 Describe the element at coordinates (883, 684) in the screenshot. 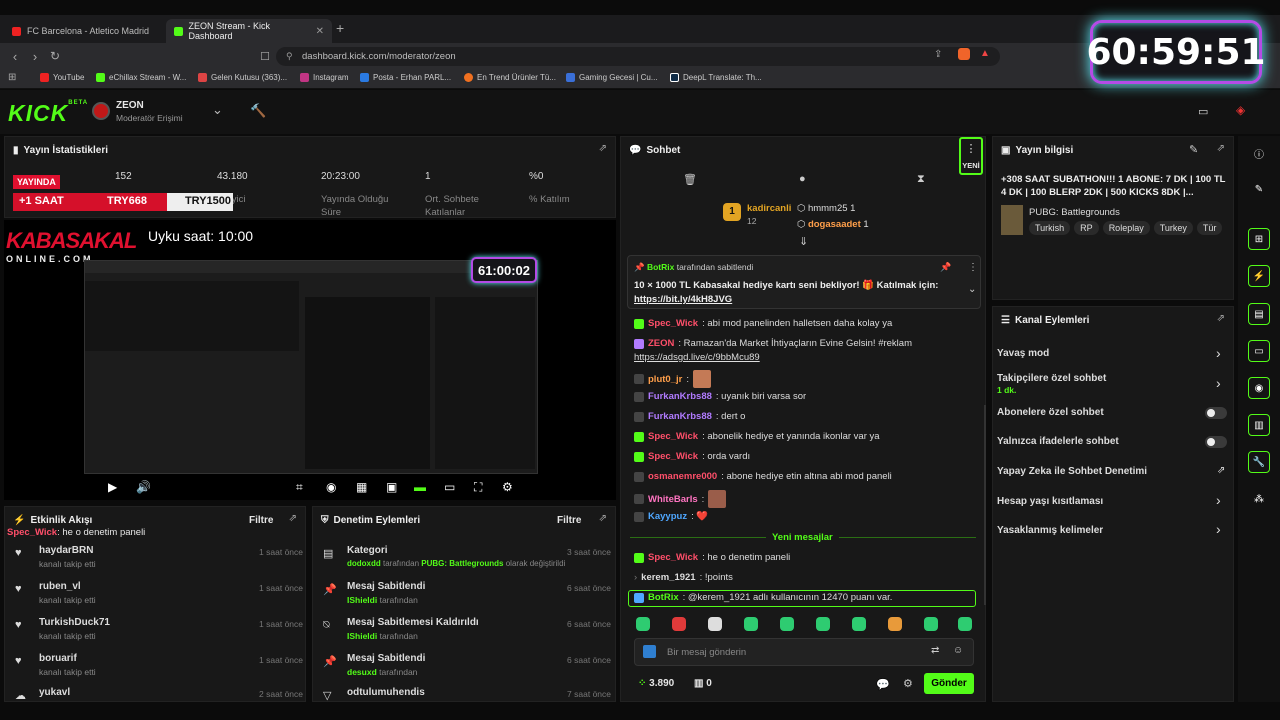

I see `chat-bubble-icon: 💬` at that location.